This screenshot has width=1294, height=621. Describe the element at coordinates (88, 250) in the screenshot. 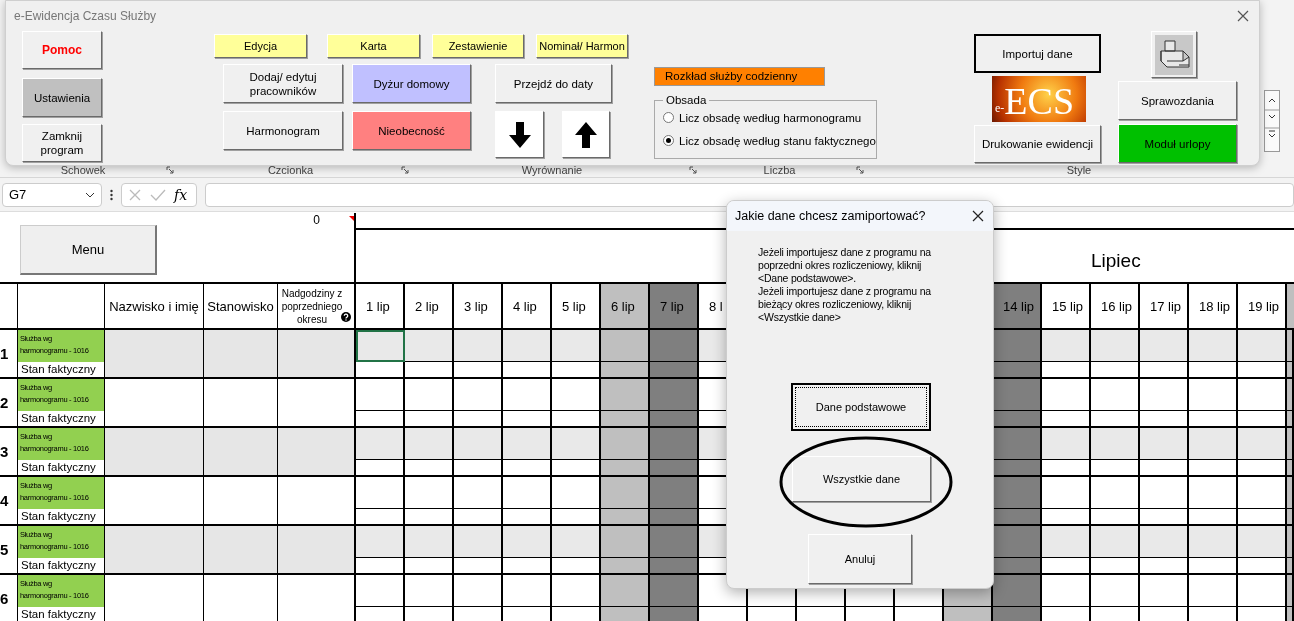

I see `menu-button: Menu` at that location.